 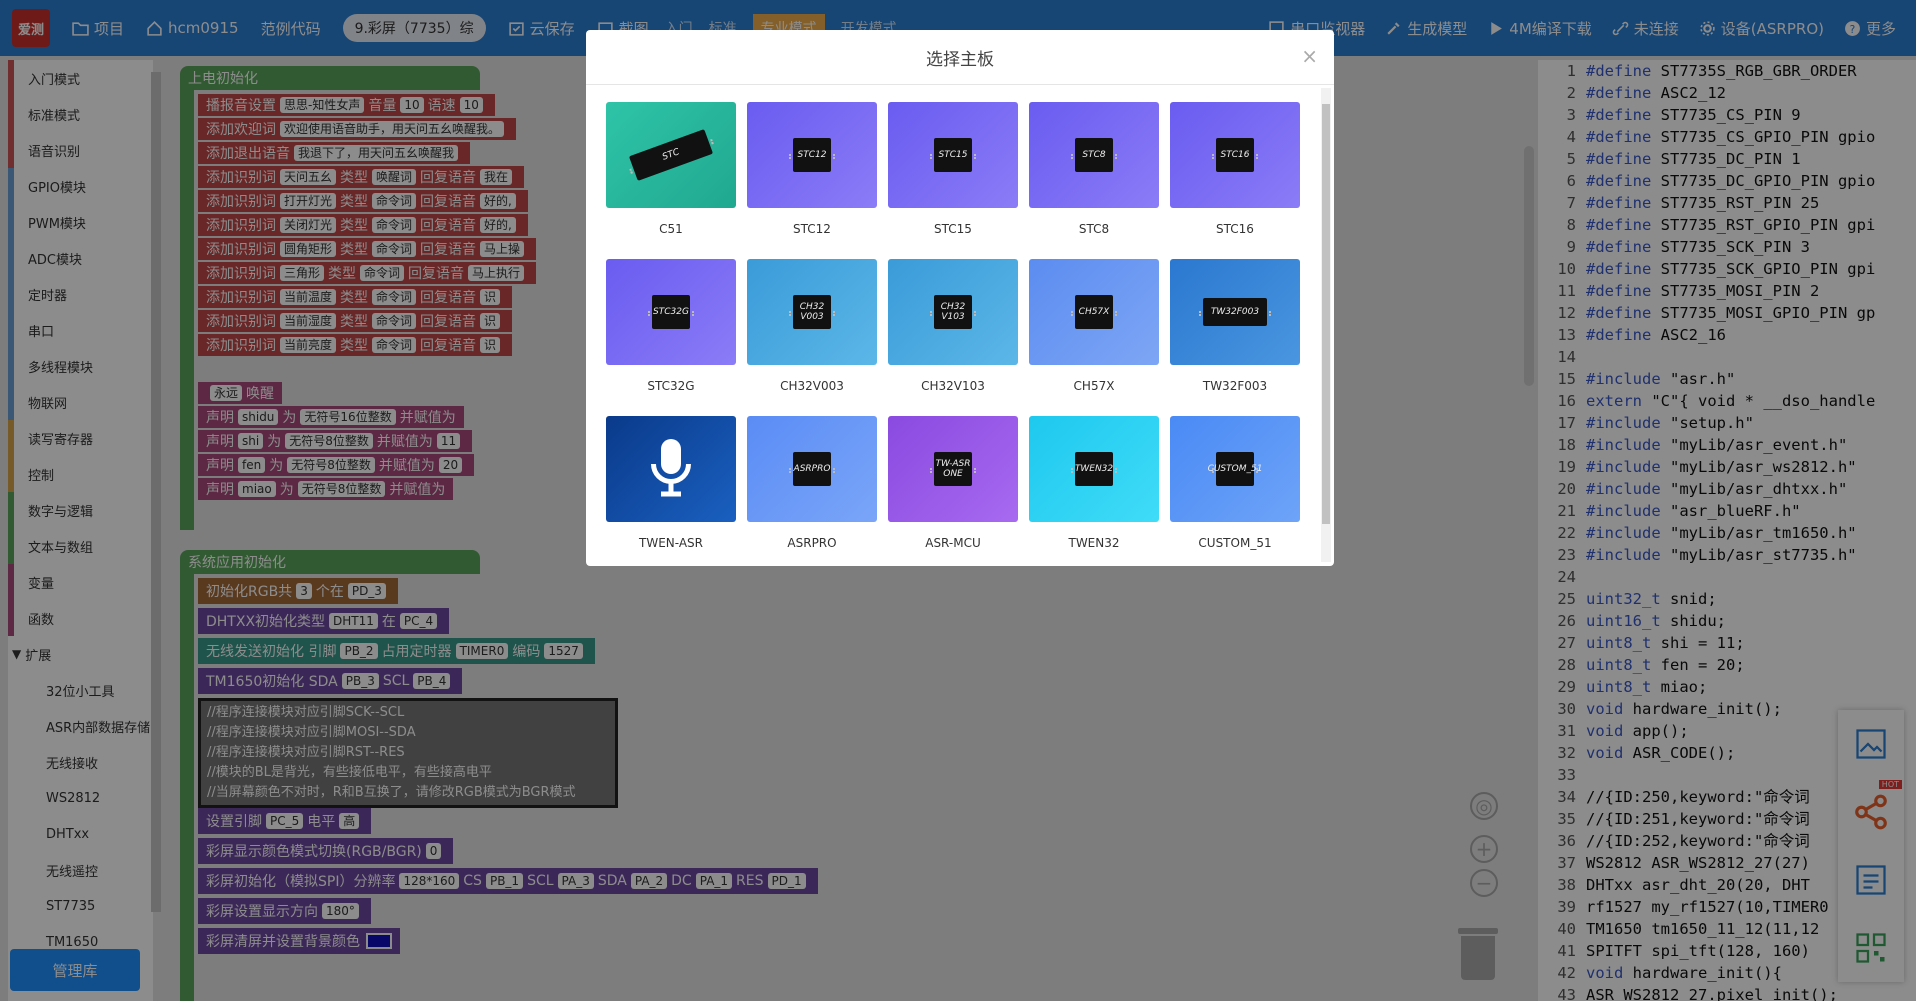 I want to click on board-thumbnail: TW-ASR ONE, so click(x=953, y=469).